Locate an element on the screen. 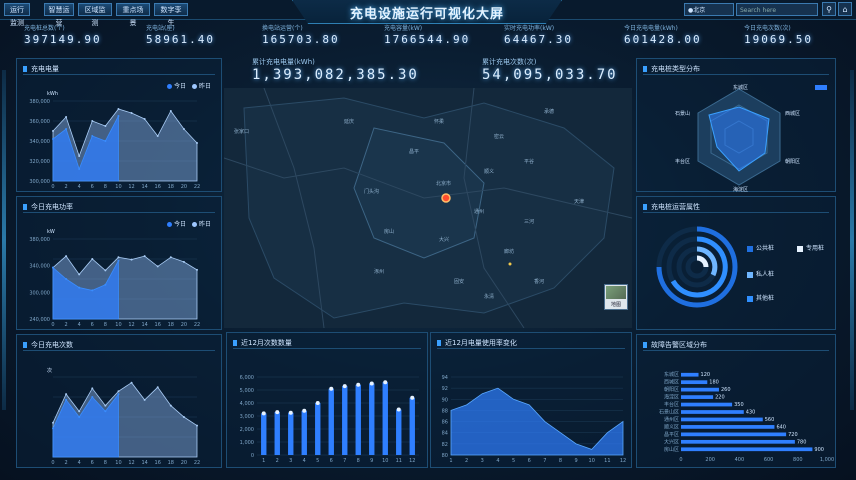 This screenshot has width=856, height=480. x-tick-label: 2 is located at coordinates (277, 461).